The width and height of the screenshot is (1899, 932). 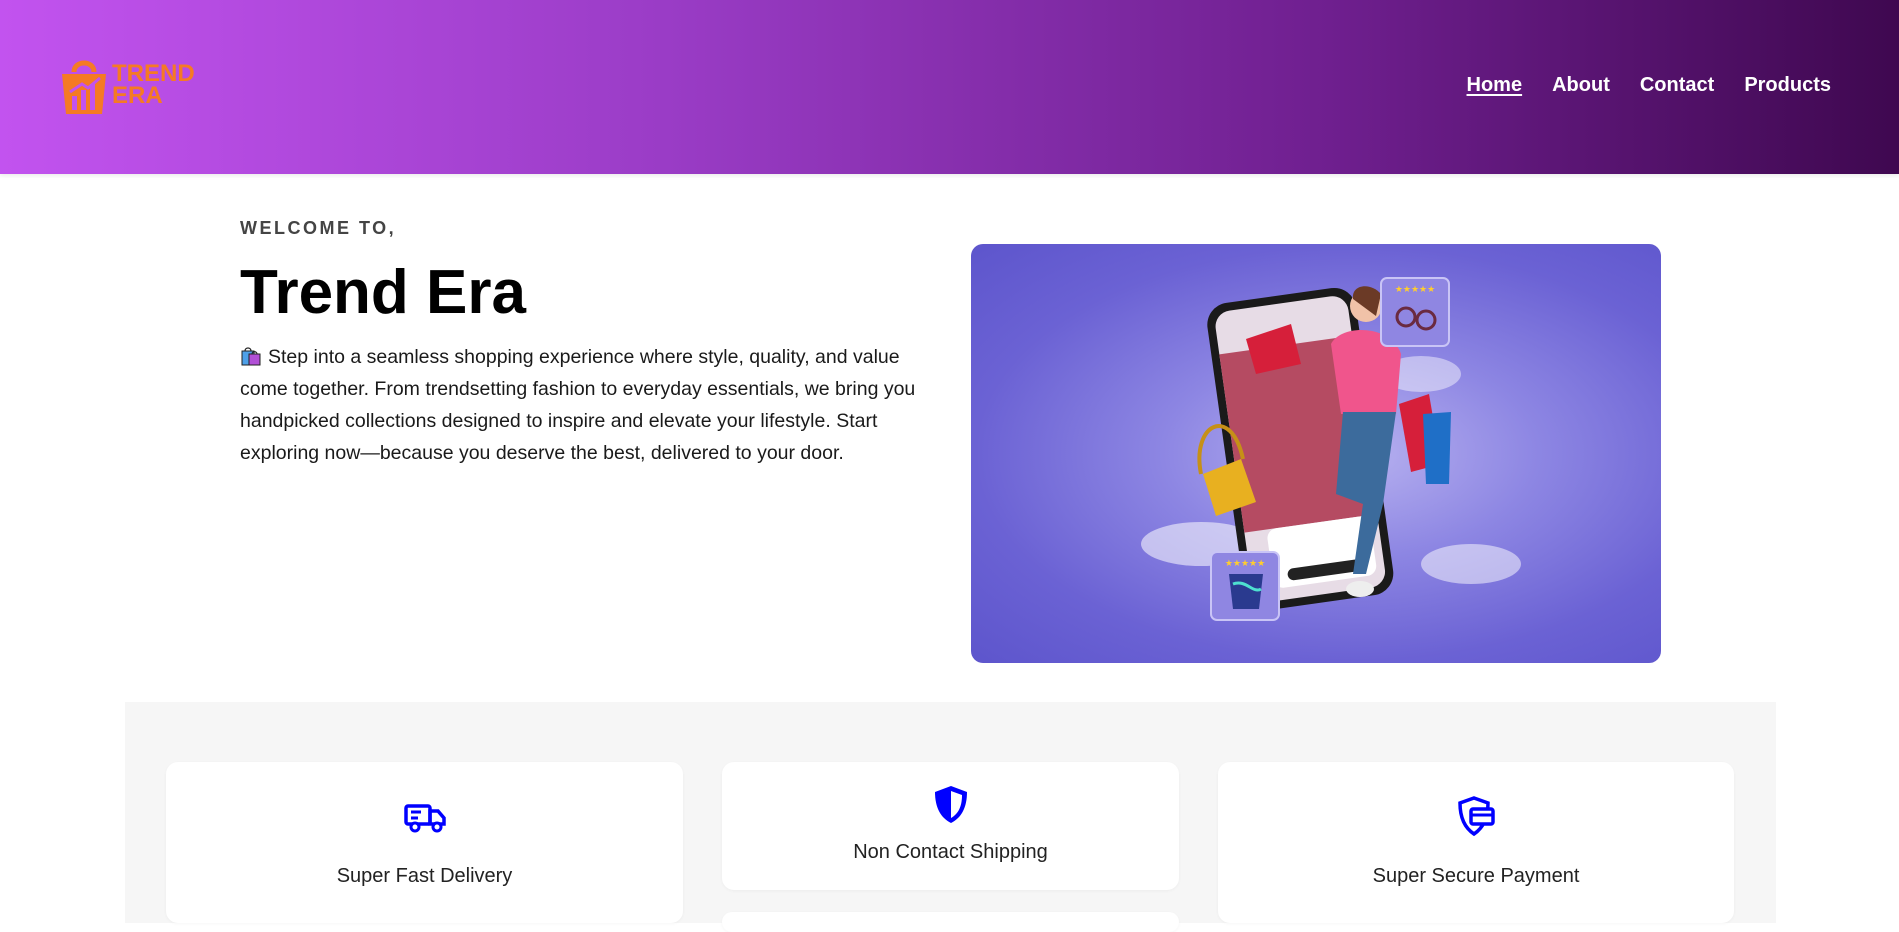 I want to click on main-nav: Home About Contact Products, so click(x=1649, y=85).